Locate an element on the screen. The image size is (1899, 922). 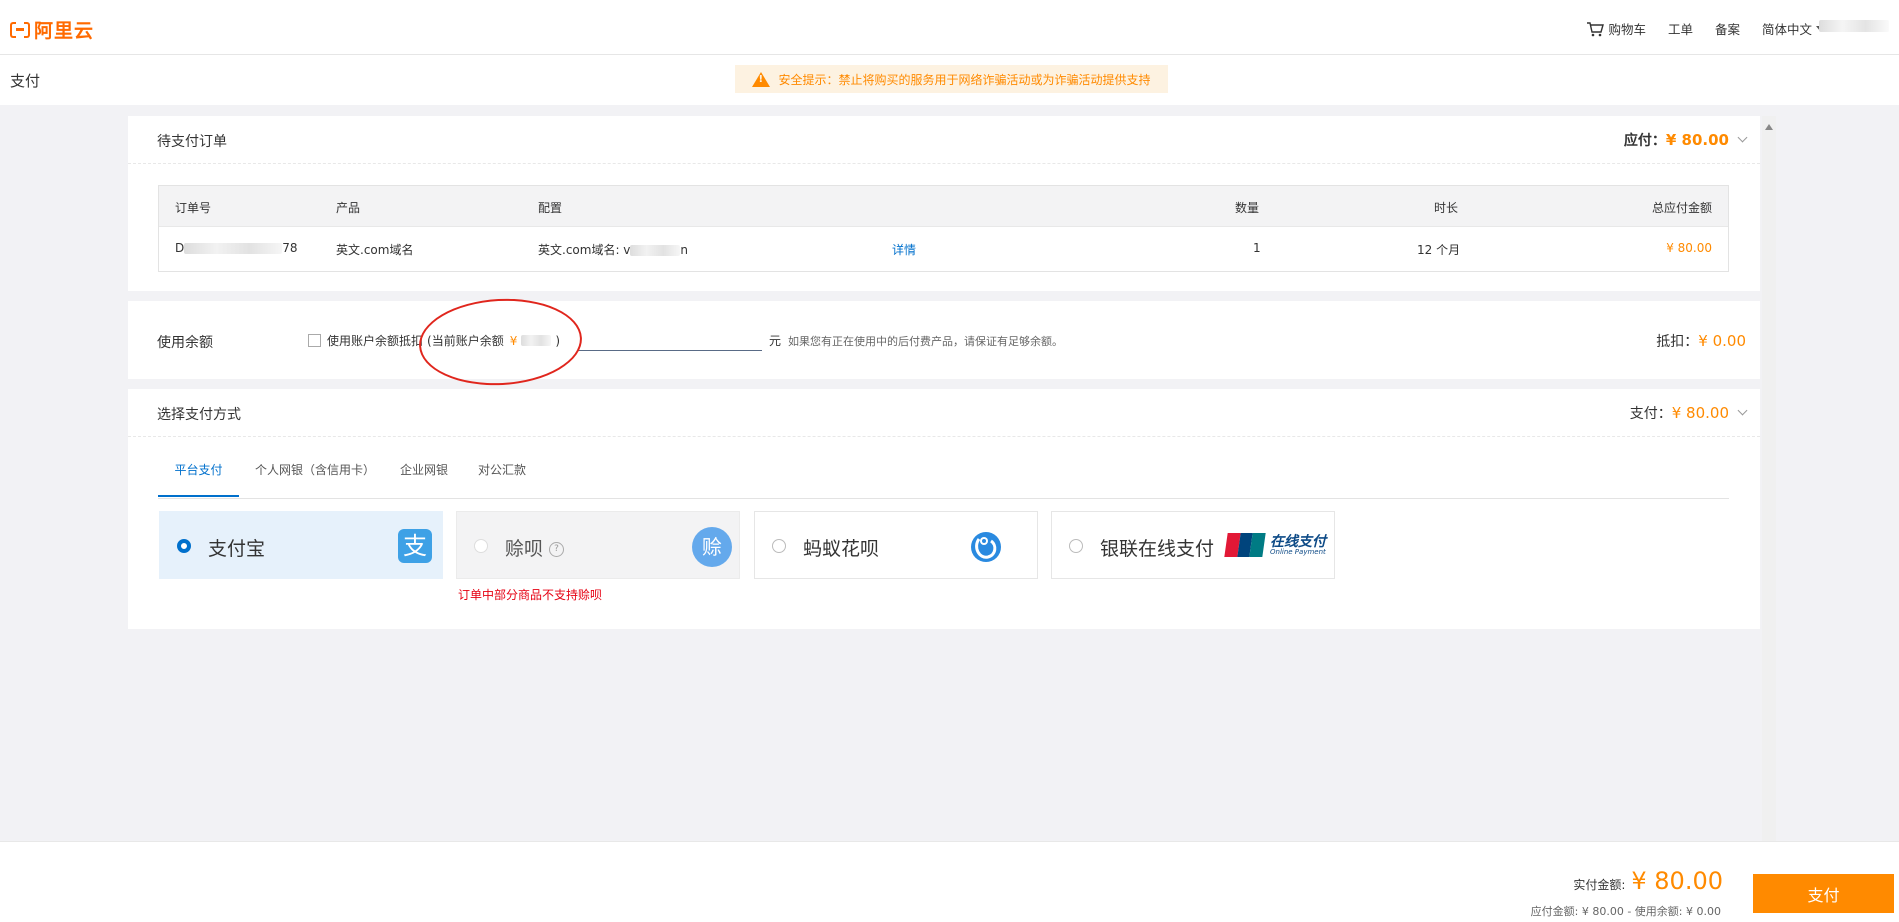
payment-method-title: 选择支付方式 is located at coordinates (199, 415).